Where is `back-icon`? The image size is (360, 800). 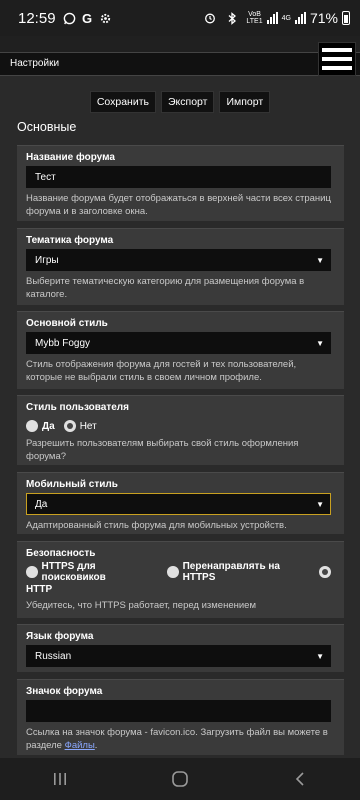 back-icon is located at coordinates (300, 779).